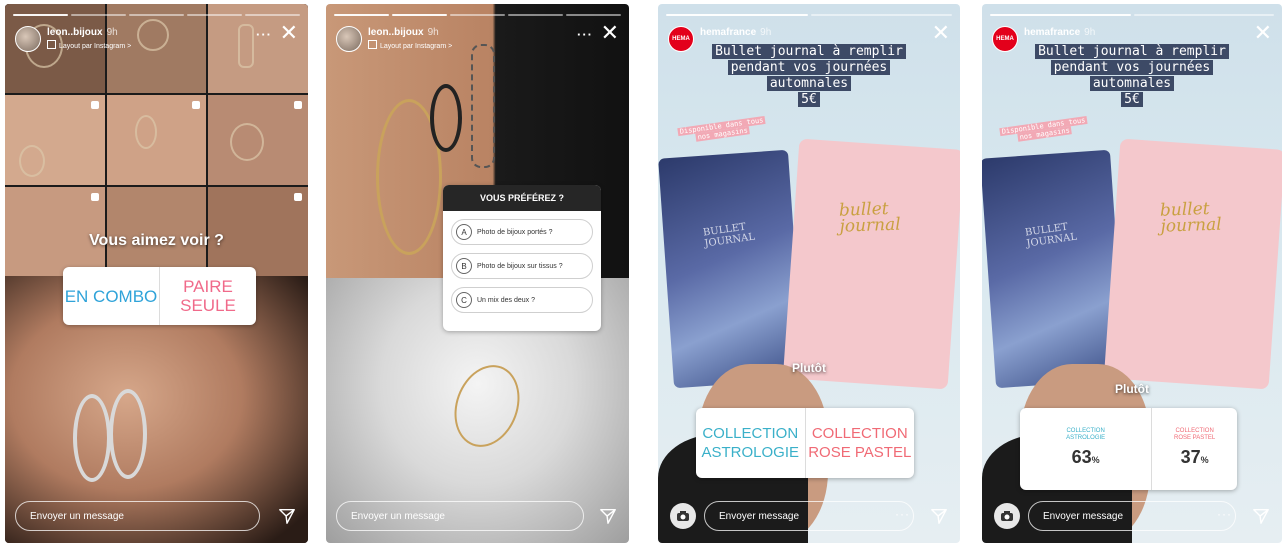 This screenshot has width=1282, height=545. What do you see at coordinates (156, 240) in the screenshot?
I see `poll-question: Vous aimez voir ?` at bounding box center [156, 240].